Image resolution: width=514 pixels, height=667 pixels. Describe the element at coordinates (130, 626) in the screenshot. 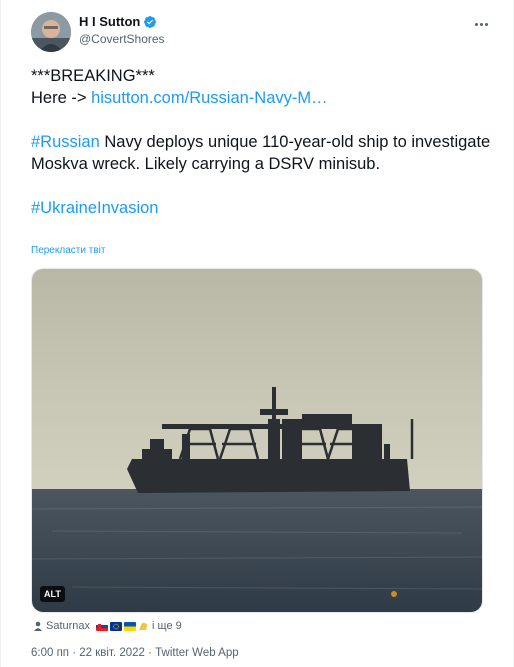

I see `ukraine-flag-icon` at that location.